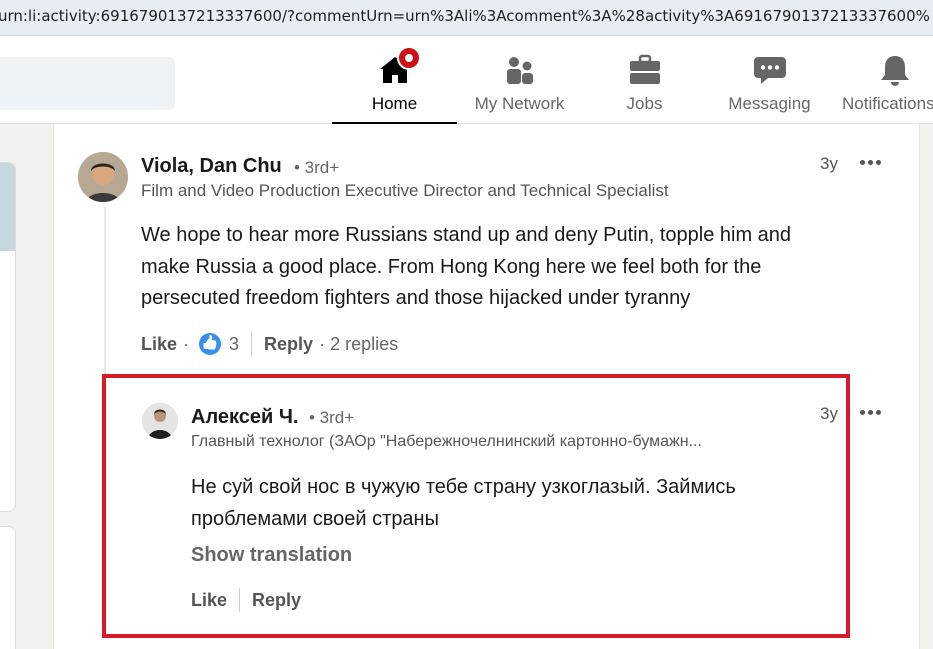  What do you see at coordinates (644, 103) in the screenshot?
I see `nav-jobs-label: Jobs` at bounding box center [644, 103].